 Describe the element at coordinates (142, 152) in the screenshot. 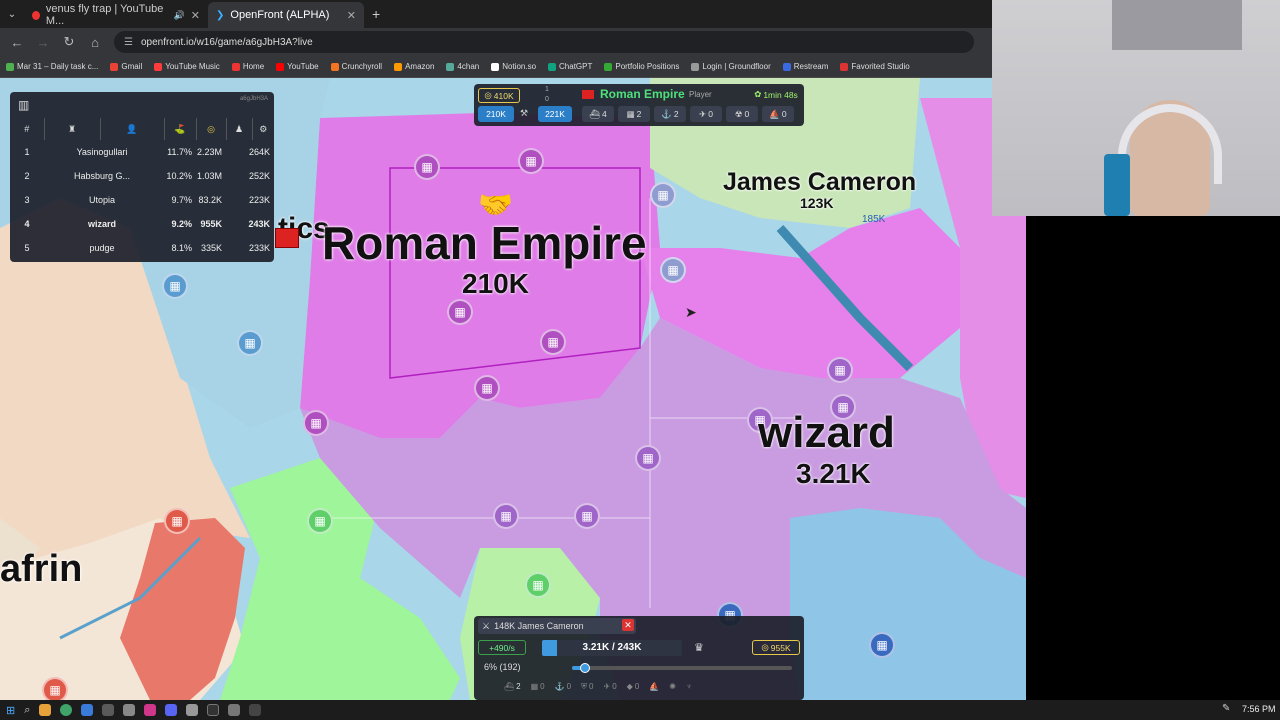

I see `leaderboard-row: 1 Yasinogullari 11.7% 2.23M 264K` at that location.